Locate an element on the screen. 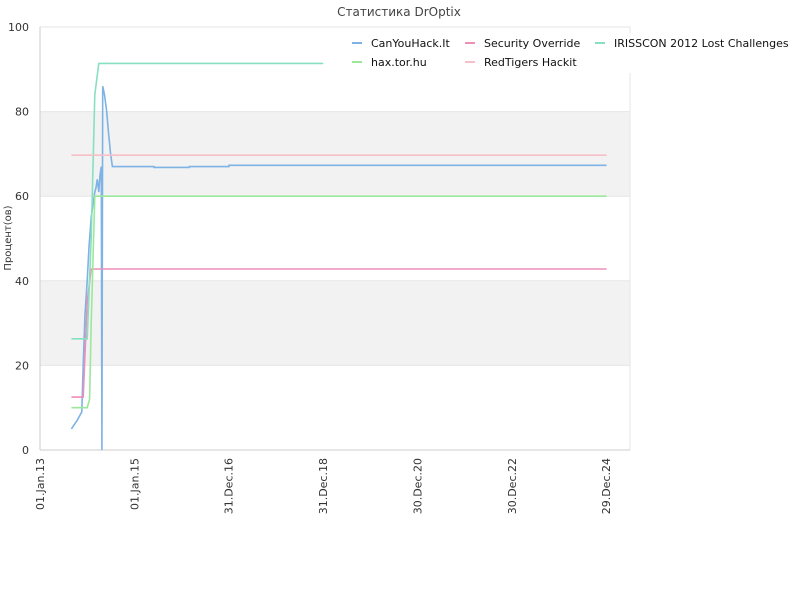  y-tick-label: 0 is located at coordinates (25, 450).